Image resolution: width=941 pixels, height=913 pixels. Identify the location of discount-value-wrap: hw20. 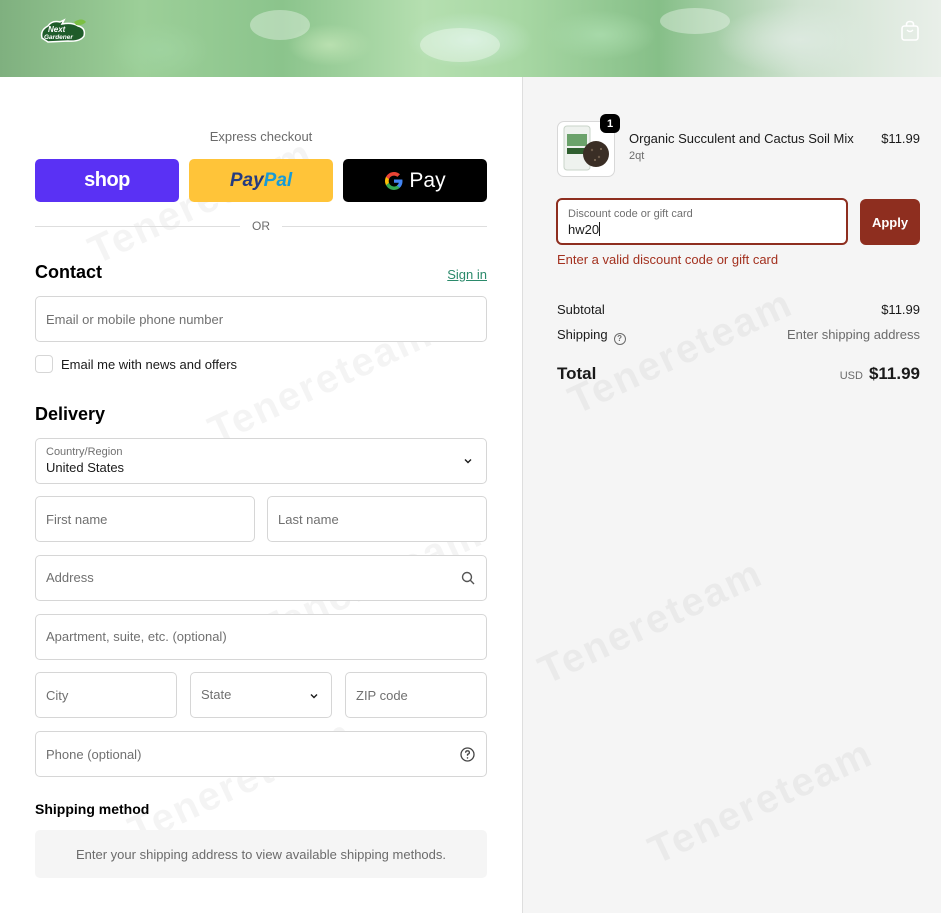
(584, 229).